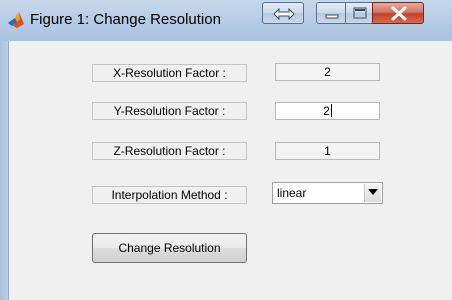 The image size is (452, 300). What do you see at coordinates (331, 13) in the screenshot?
I see `minimize-button` at bounding box center [331, 13].